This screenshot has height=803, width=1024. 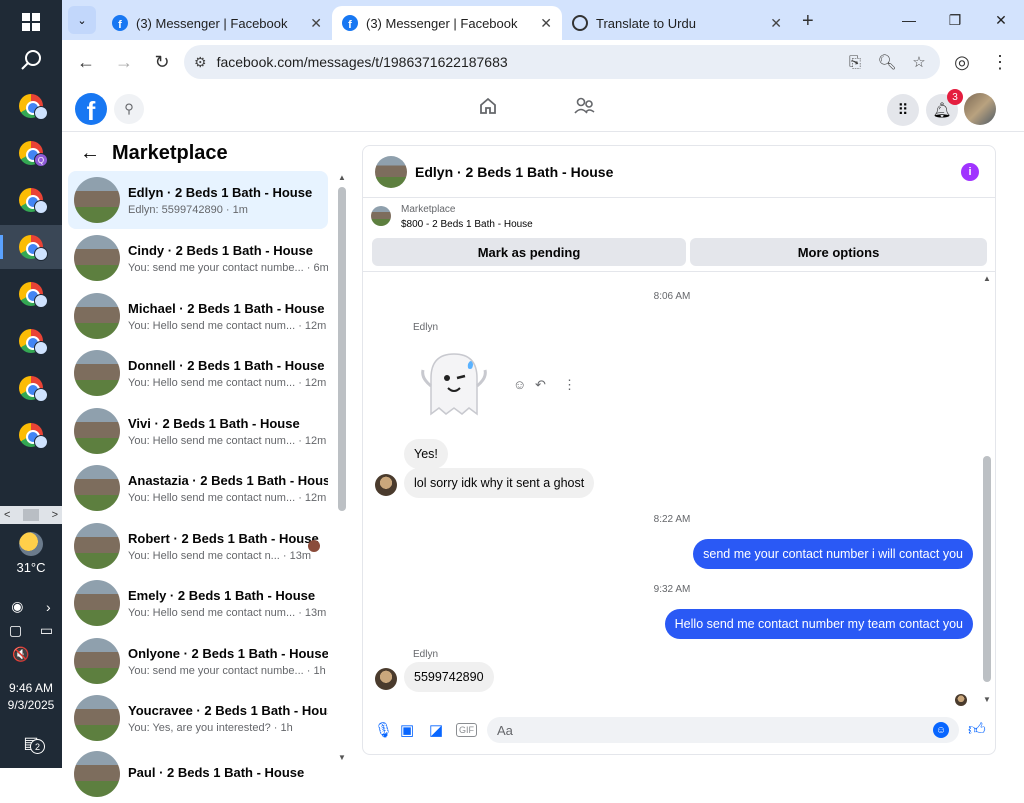 I want to click on more-actions-icon: ⋮, so click(x=569, y=385).